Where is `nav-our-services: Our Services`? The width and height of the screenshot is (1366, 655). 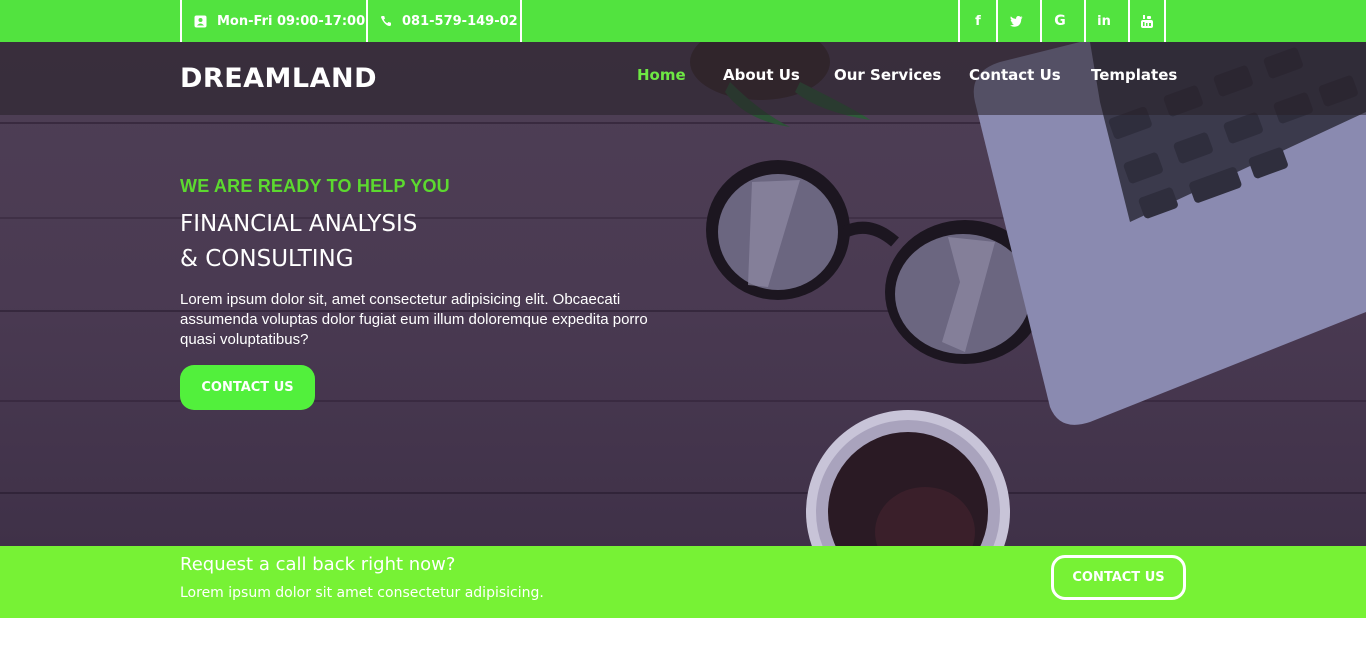 nav-our-services: Our Services is located at coordinates (887, 75).